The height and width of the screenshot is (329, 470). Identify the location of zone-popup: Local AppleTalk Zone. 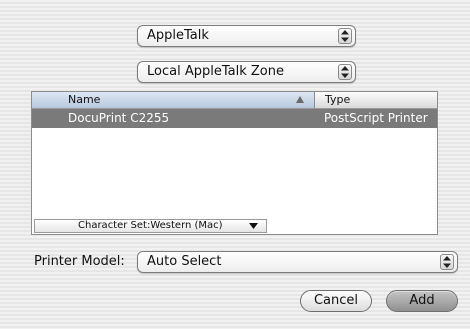
(246, 72).